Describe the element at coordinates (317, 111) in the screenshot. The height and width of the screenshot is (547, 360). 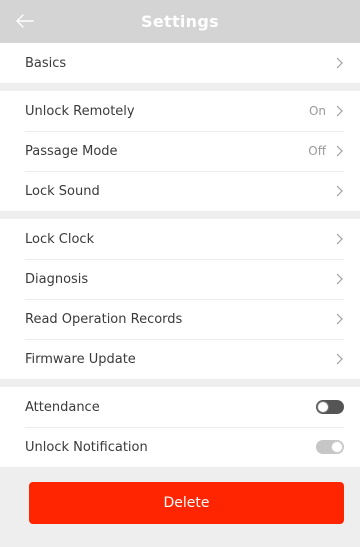
I see `unlock-remotely-value: On` at that location.